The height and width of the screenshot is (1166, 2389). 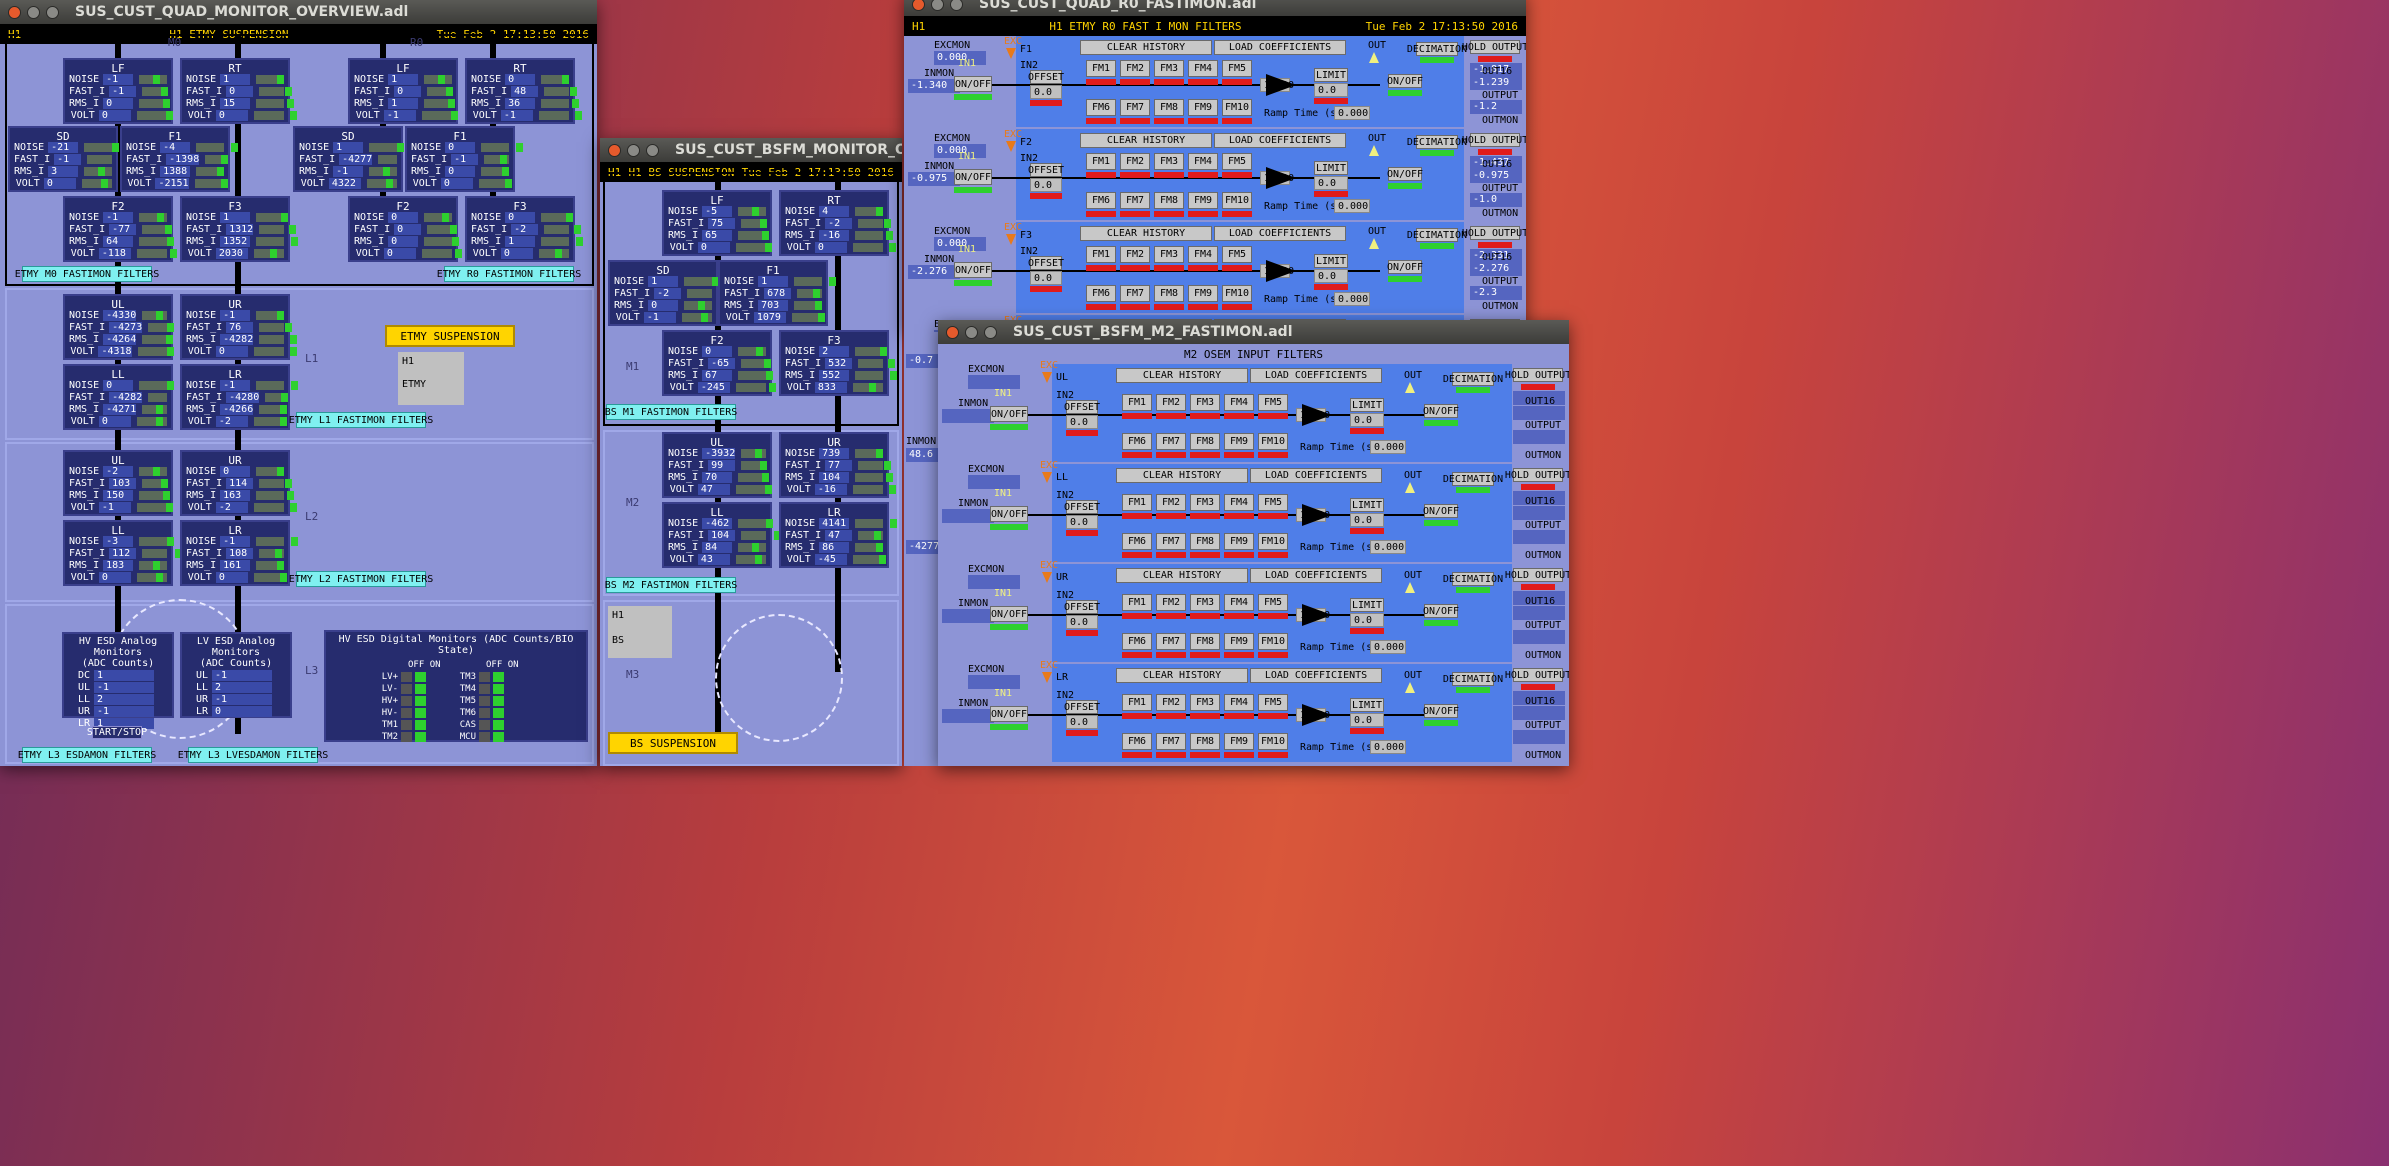 What do you see at coordinates (671, 585) in the screenshot?
I see `m2-fastimon-button: BS M2 FASTIMON FILTERS` at bounding box center [671, 585].